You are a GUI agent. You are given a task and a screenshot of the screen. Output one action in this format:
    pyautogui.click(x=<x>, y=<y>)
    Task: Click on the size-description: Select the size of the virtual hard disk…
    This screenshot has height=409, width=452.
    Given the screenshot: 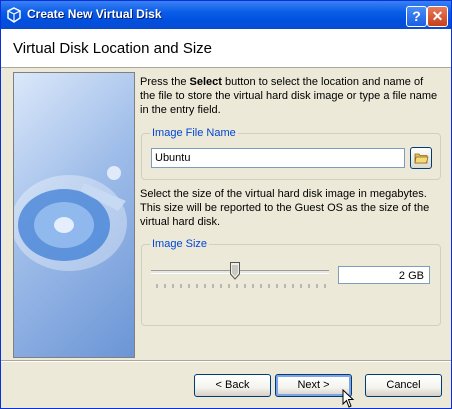 What is the action you would take?
    pyautogui.click(x=285, y=208)
    